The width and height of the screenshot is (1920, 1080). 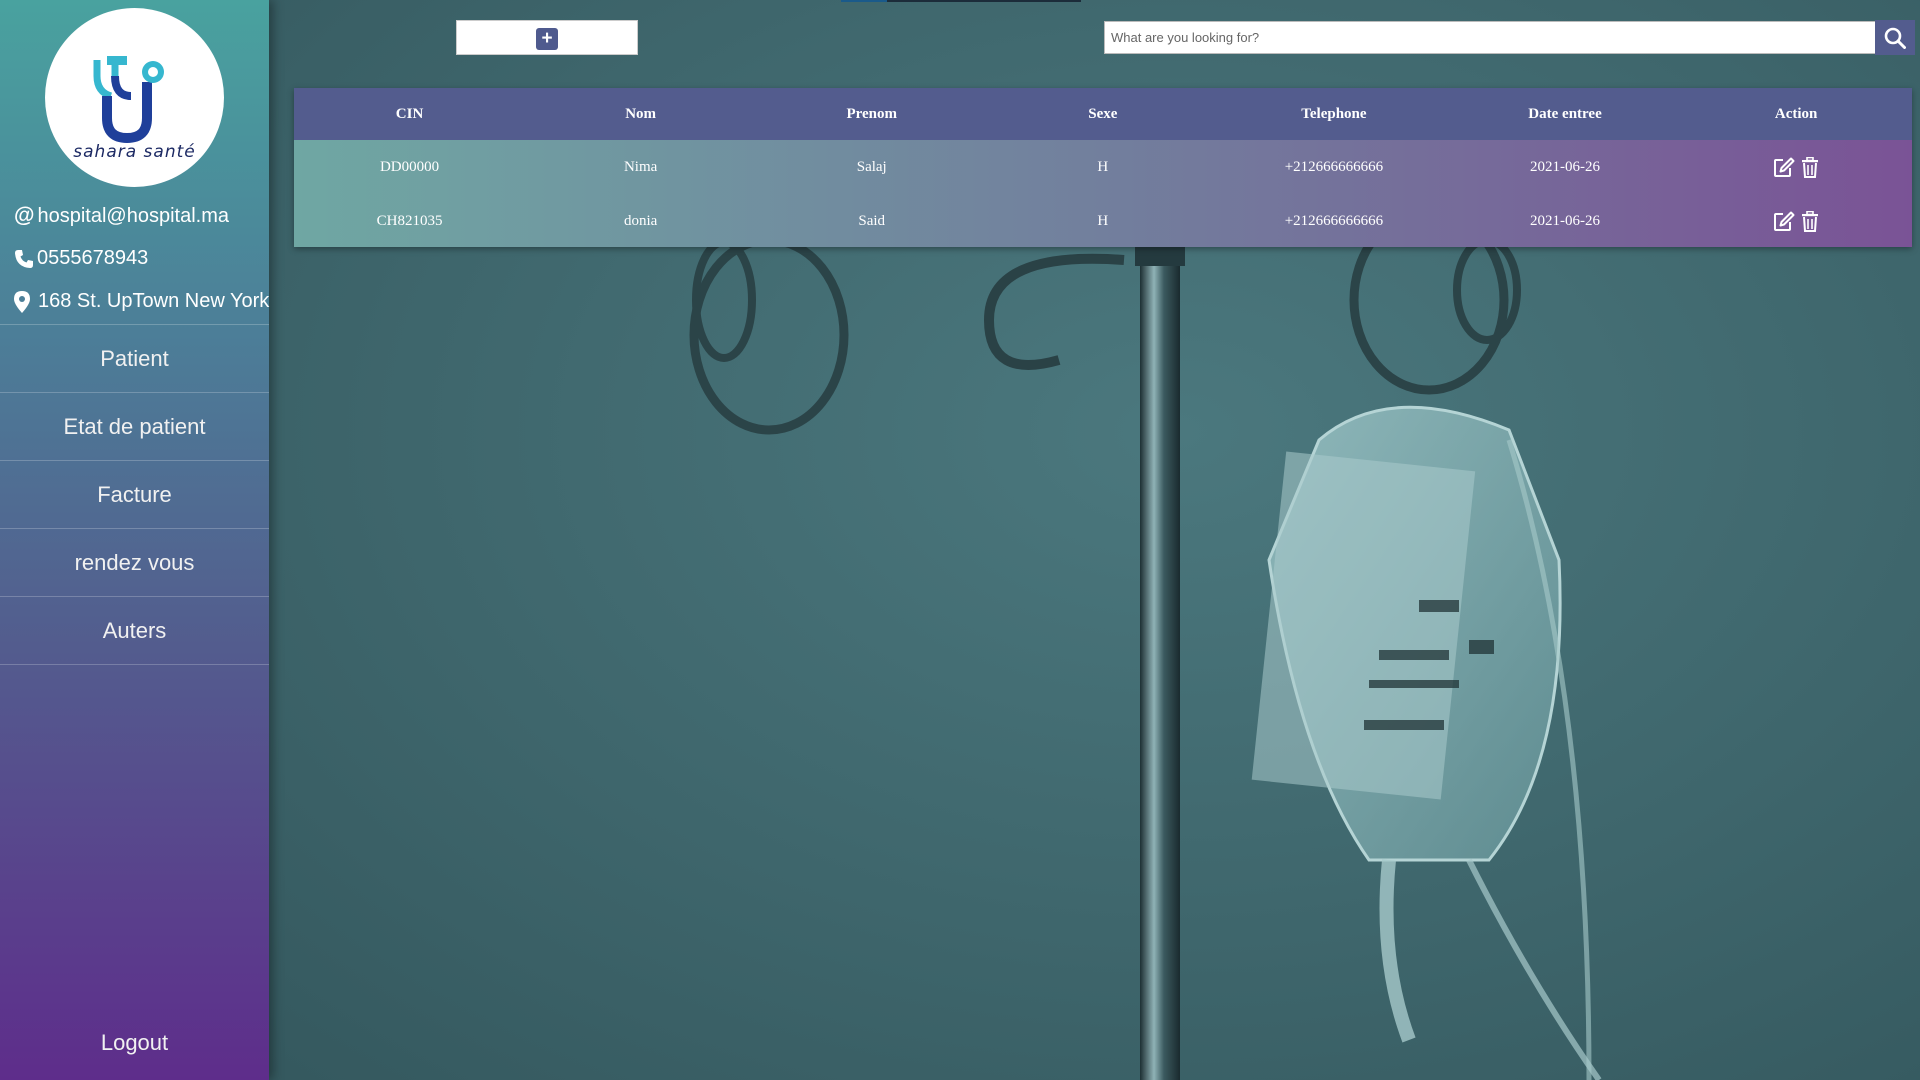 I want to click on column-header-telephone: Telephone, so click(x=1334, y=114).